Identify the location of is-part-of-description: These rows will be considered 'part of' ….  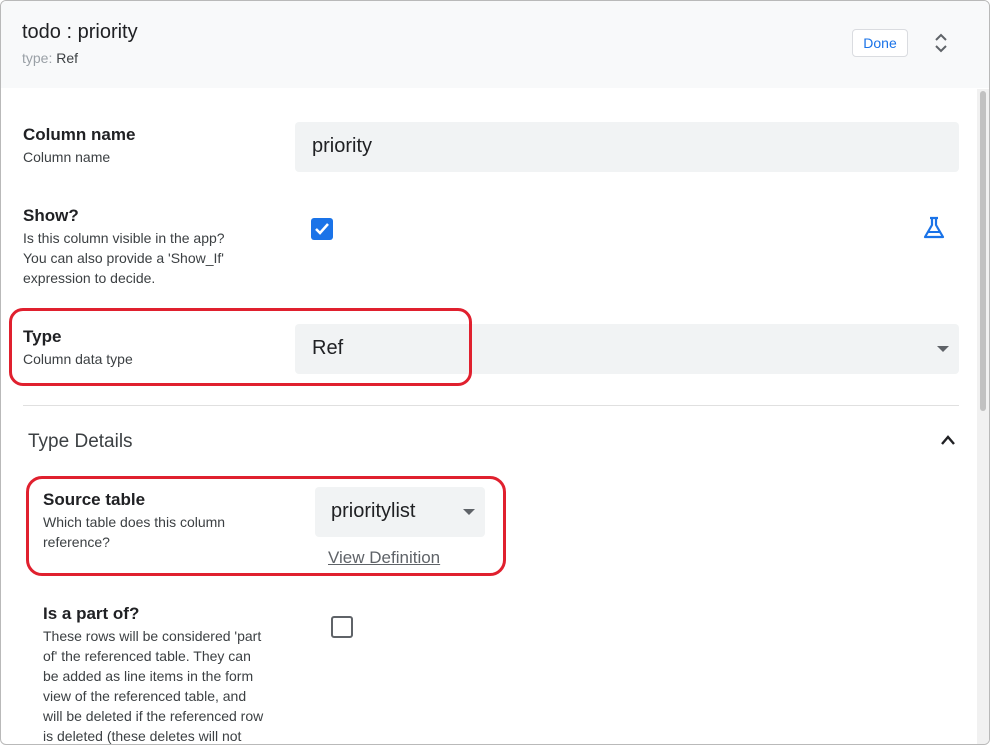
(153, 685).